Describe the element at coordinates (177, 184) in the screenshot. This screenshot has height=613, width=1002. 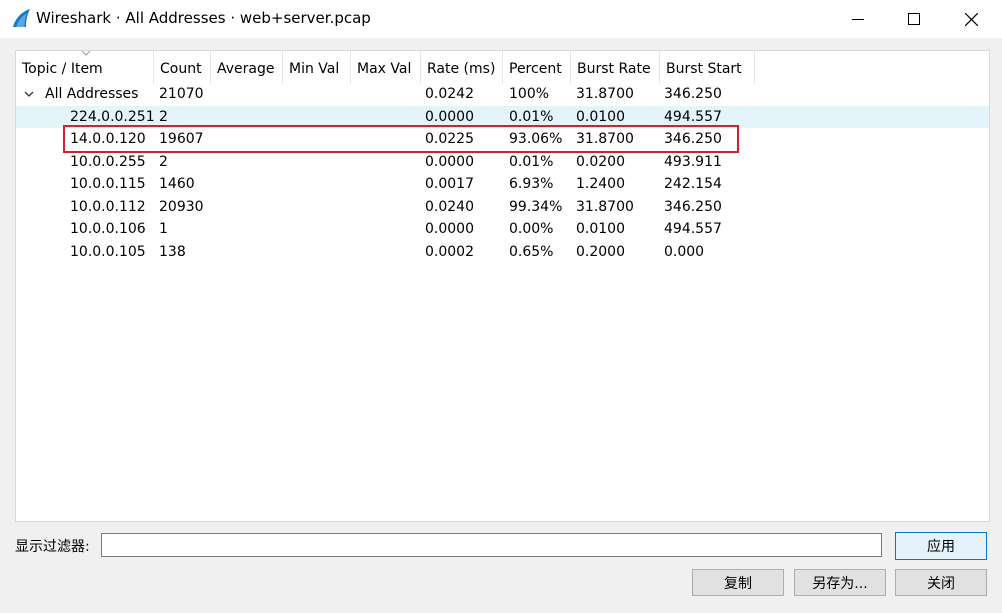
I see `cell-count: 1460` at that location.